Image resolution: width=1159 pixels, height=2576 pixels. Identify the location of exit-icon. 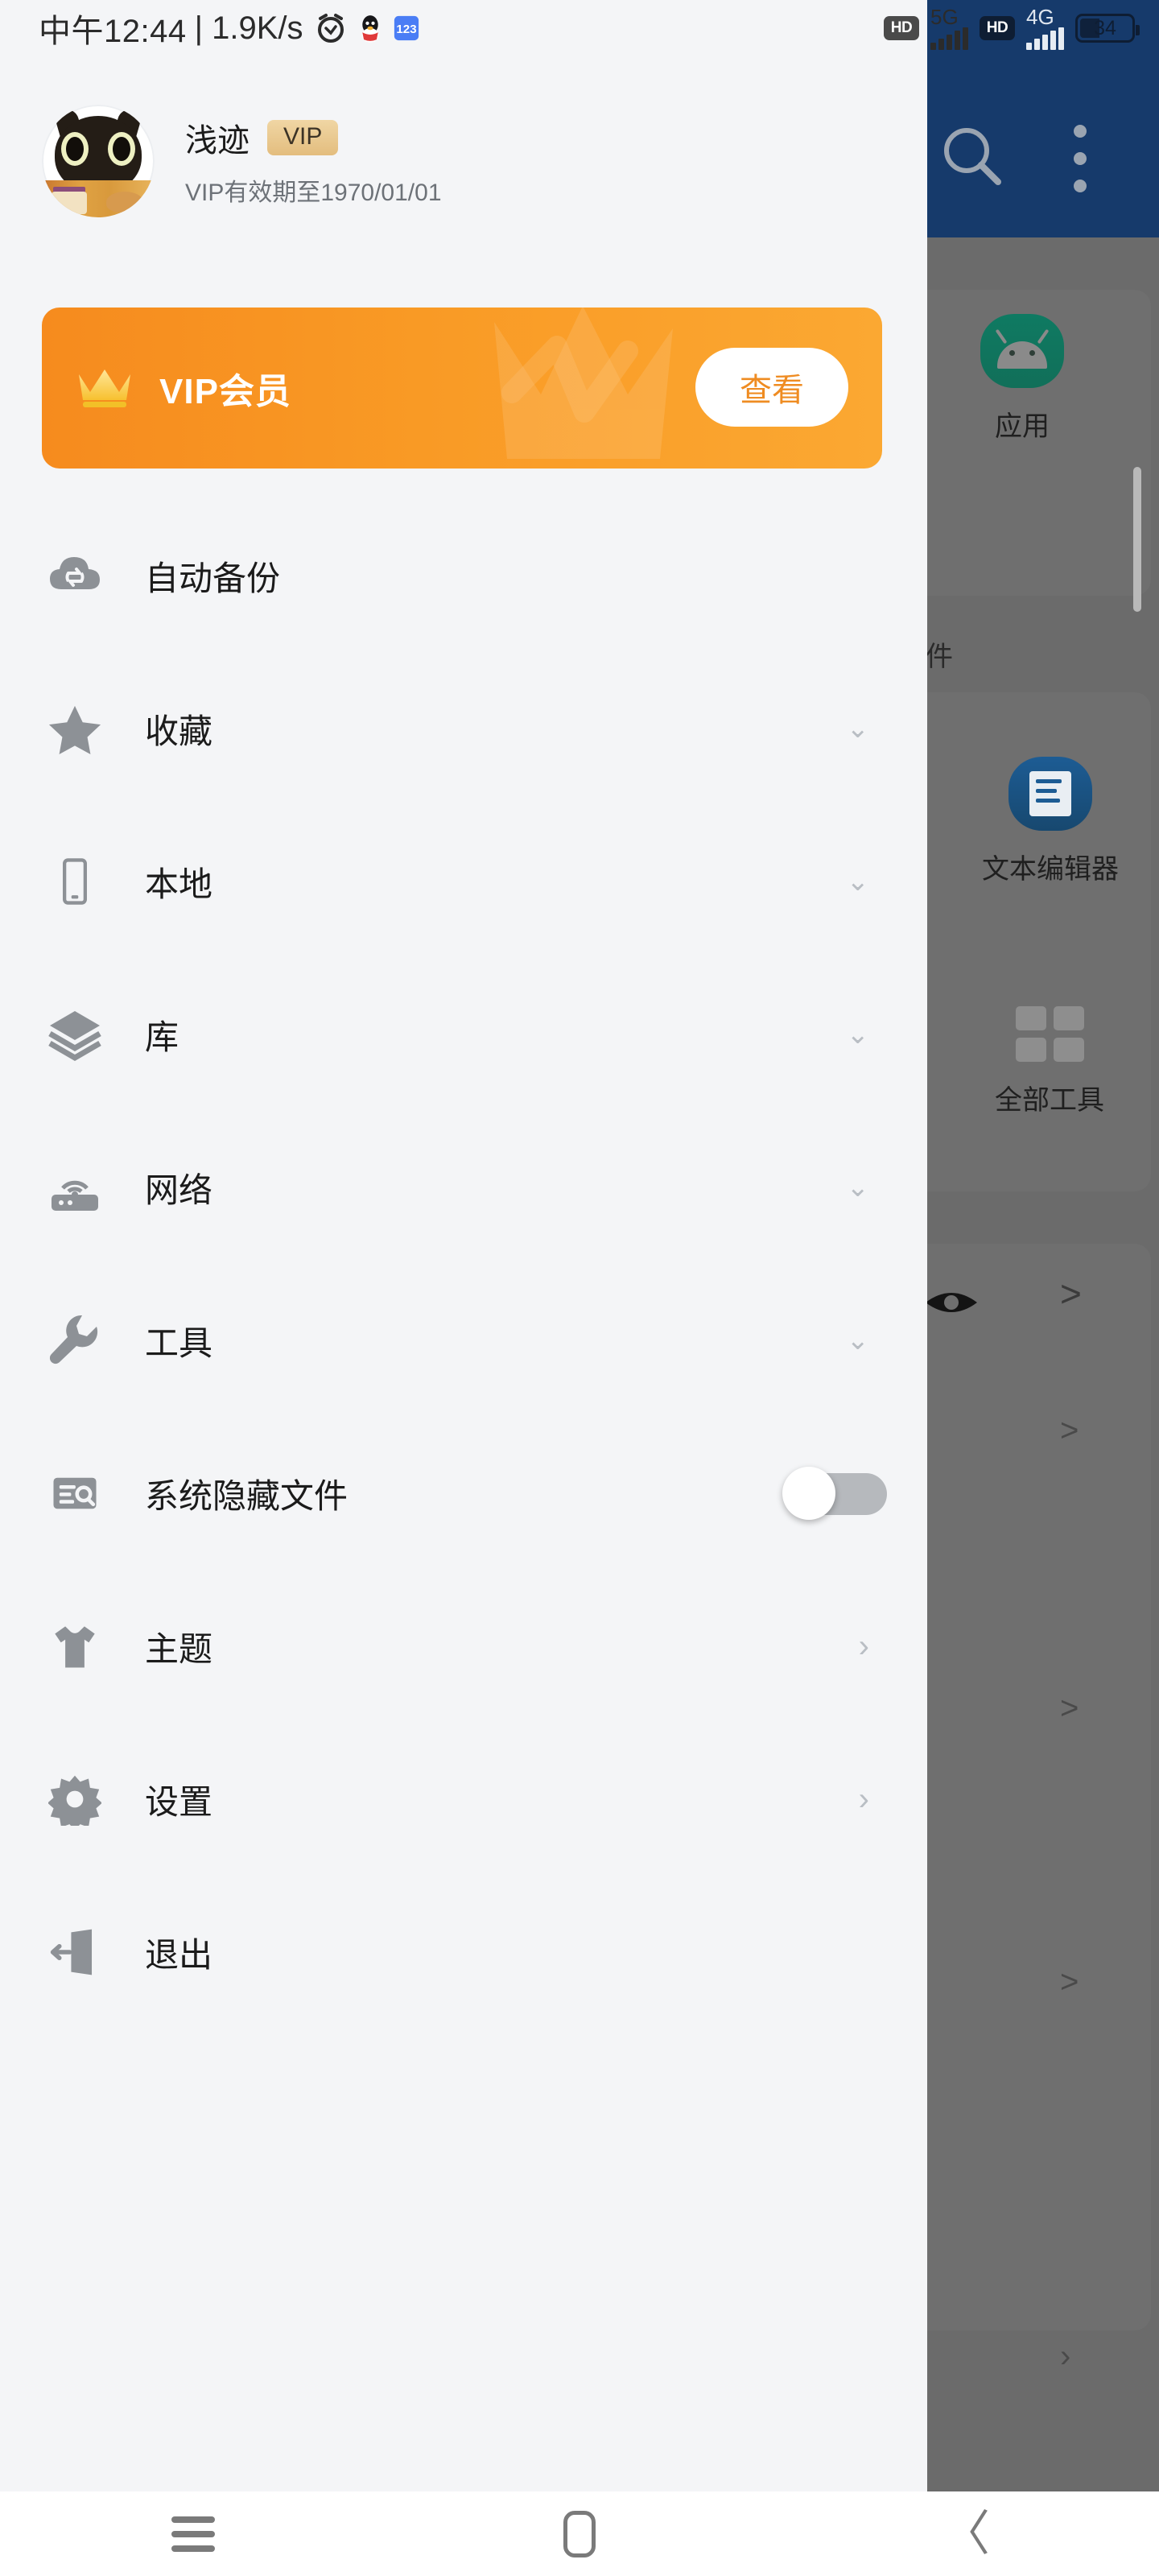
(75, 1952).